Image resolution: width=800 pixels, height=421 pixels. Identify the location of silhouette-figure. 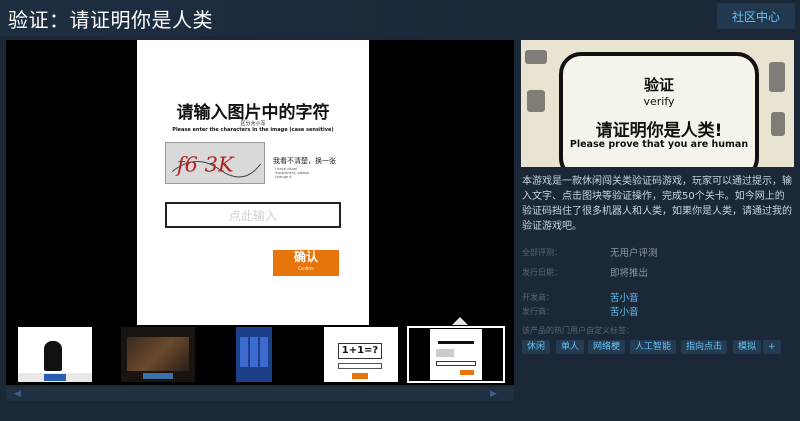
(53, 356).